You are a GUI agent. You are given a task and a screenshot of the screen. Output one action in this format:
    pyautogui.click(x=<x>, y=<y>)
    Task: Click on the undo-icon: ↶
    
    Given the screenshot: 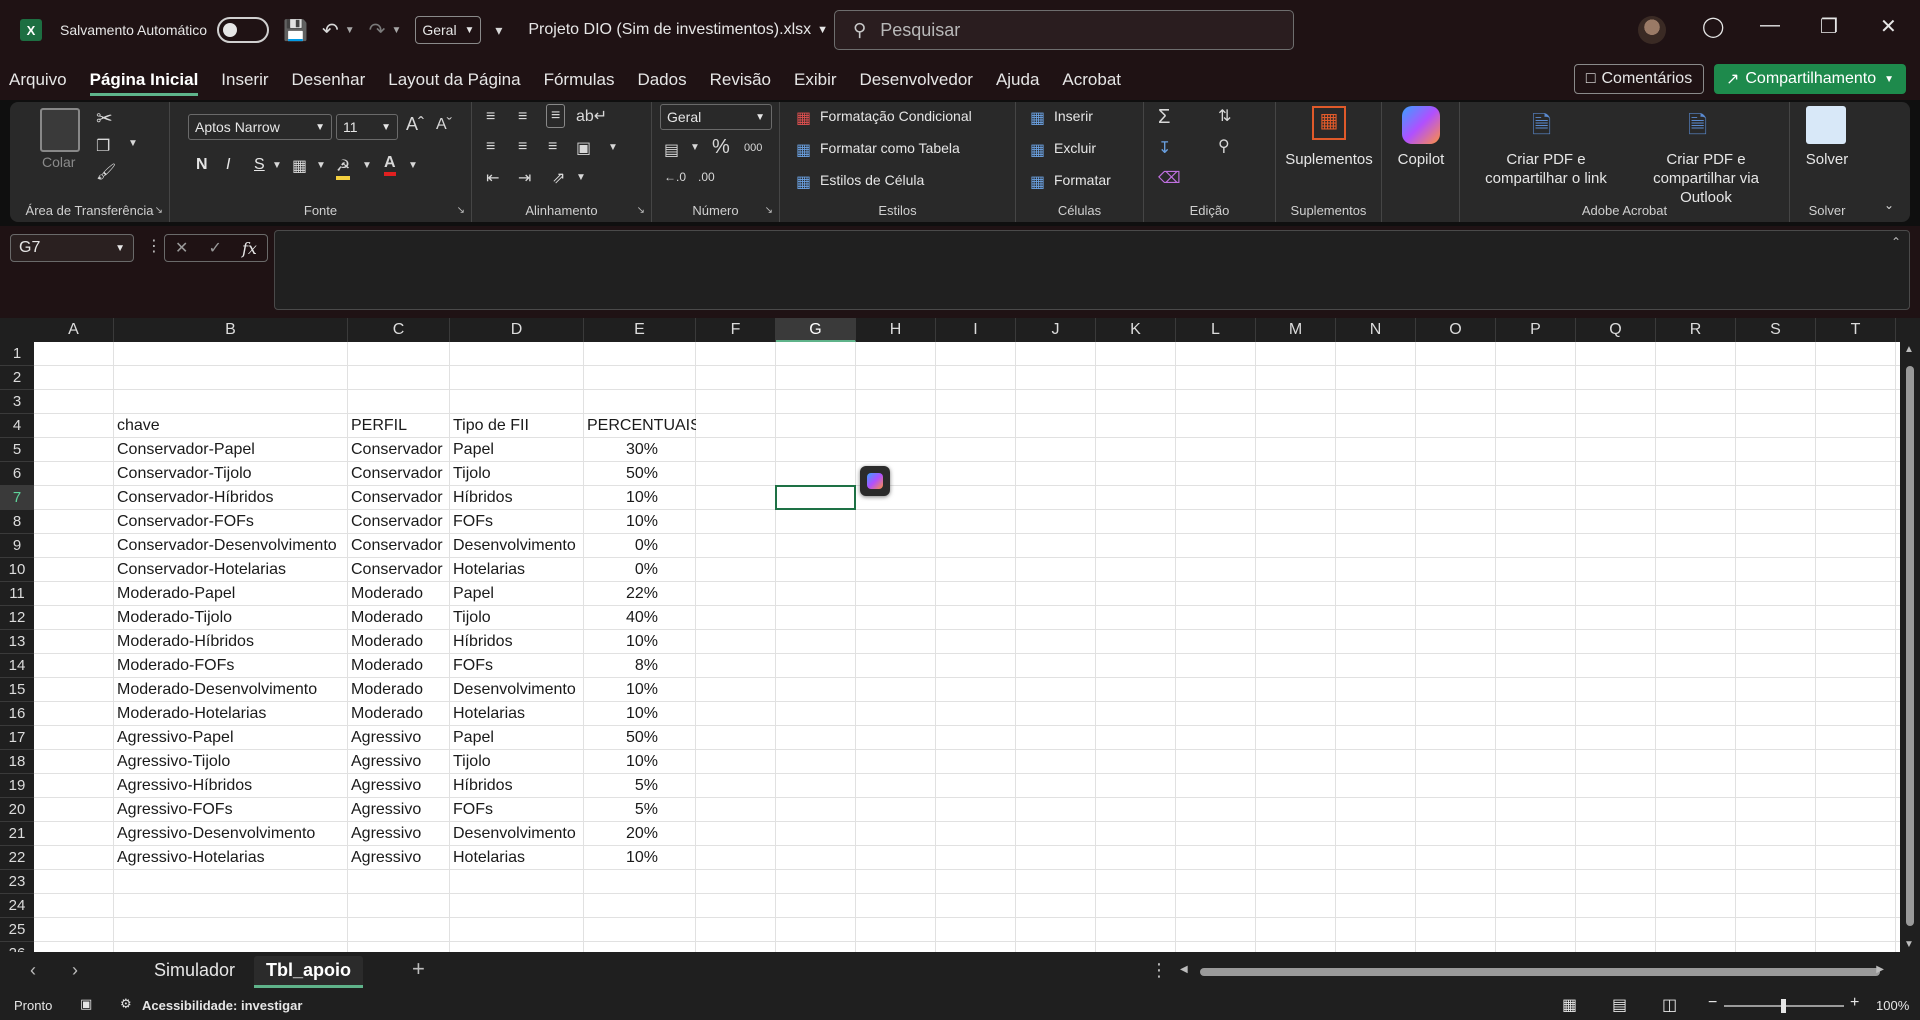 What is the action you would take?
    pyautogui.click(x=330, y=30)
    